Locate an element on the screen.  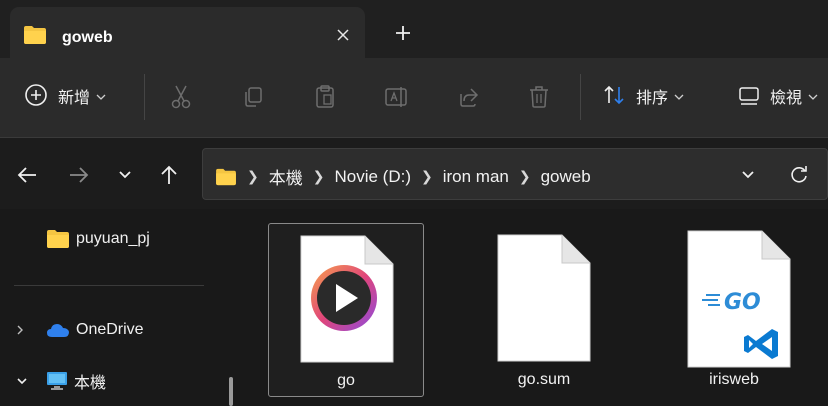
navigation-pane: puyuan_pj OneDrive 本機 is located at coordinates (120, 307).